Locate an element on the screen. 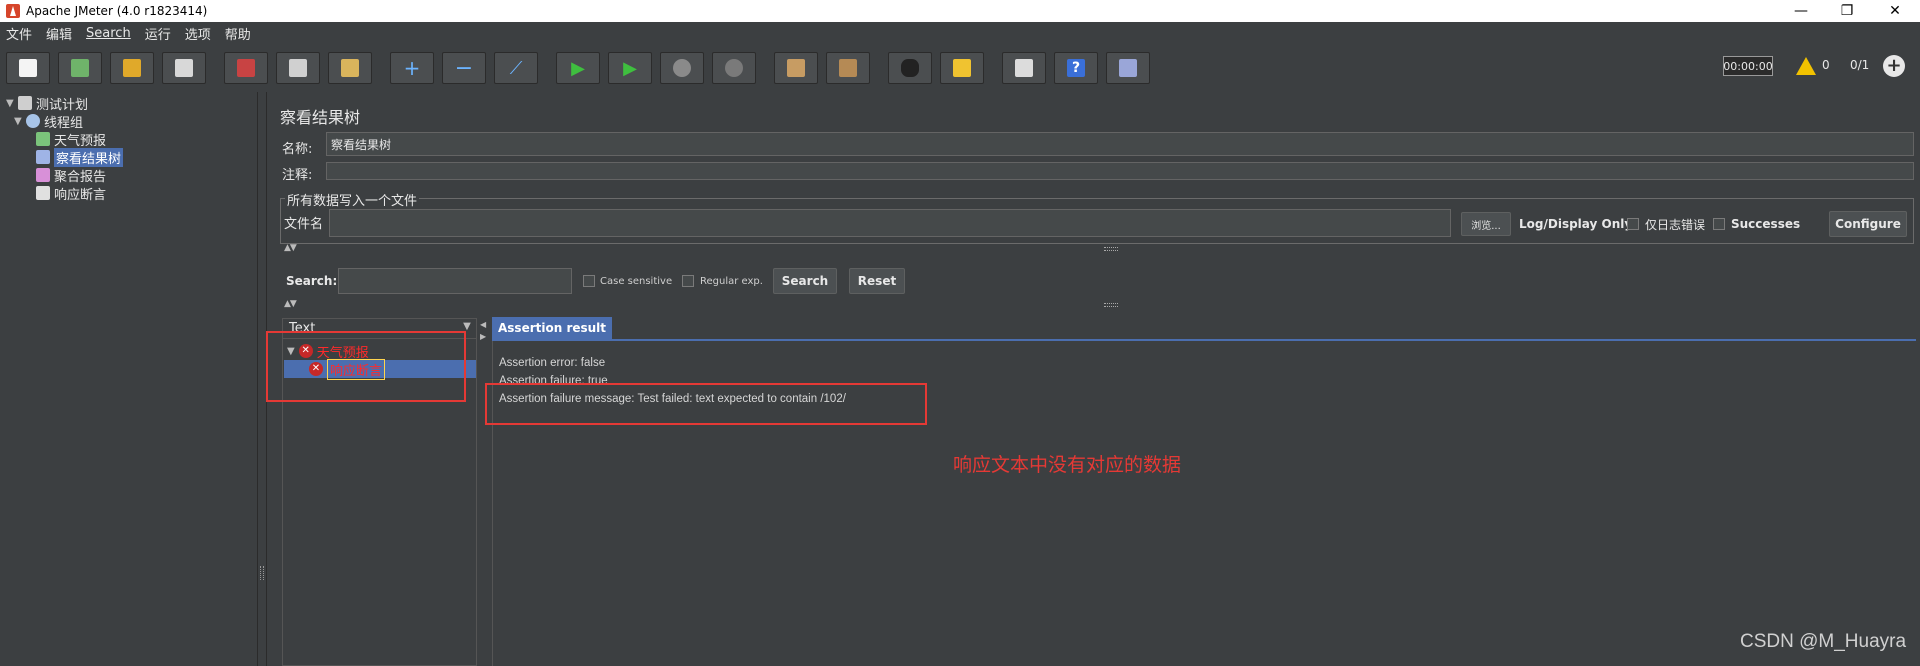 The width and height of the screenshot is (1920, 666). clear-all-icon is located at coordinates (848, 68).